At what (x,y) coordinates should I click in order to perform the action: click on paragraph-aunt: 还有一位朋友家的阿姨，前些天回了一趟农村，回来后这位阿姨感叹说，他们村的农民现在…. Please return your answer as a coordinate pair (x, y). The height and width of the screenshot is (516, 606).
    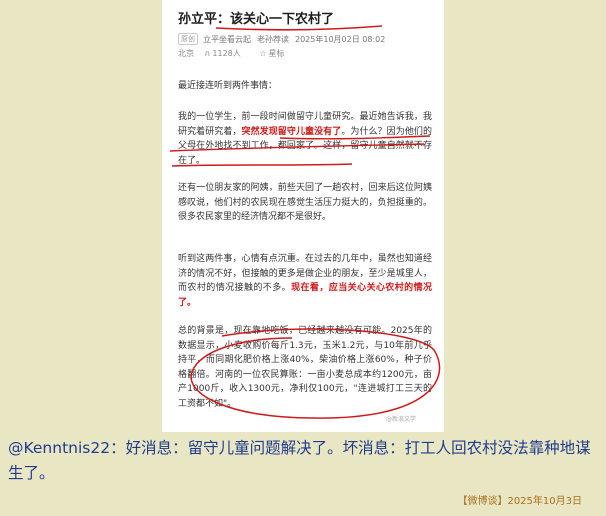
    Looking at the image, I should click on (305, 202).